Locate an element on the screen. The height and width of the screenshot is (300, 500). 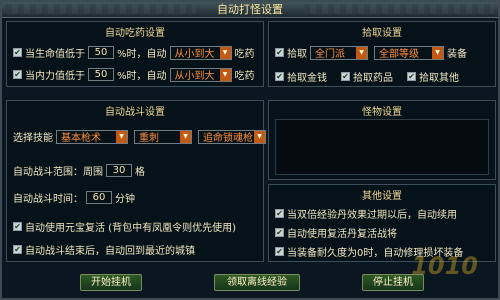
revive-pill-label: 自动使用复活丹复活战将 is located at coordinates (342, 234).